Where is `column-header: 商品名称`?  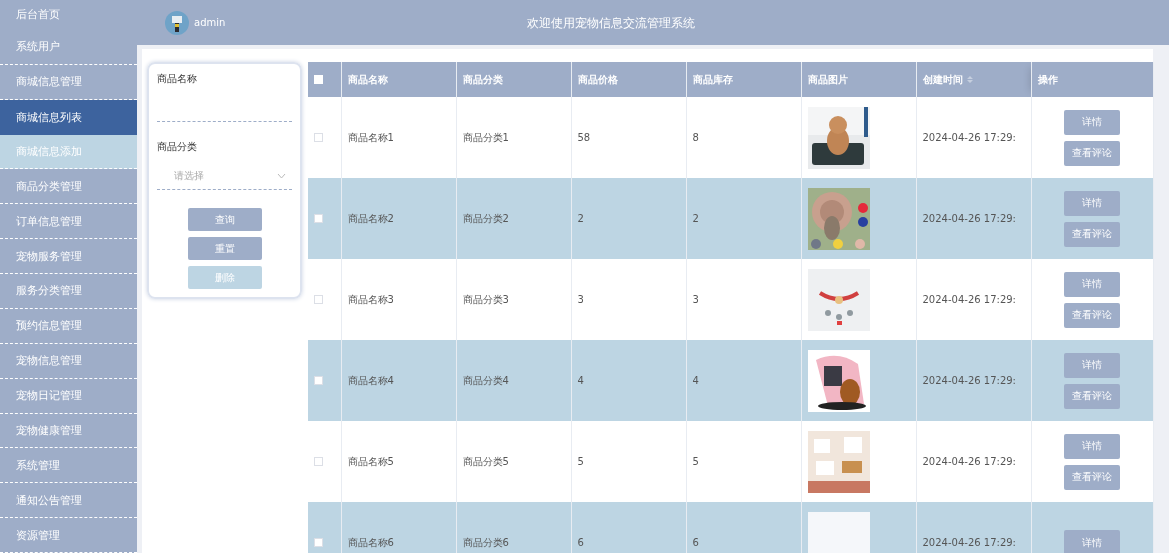
column-header: 商品名称 is located at coordinates (367, 79).